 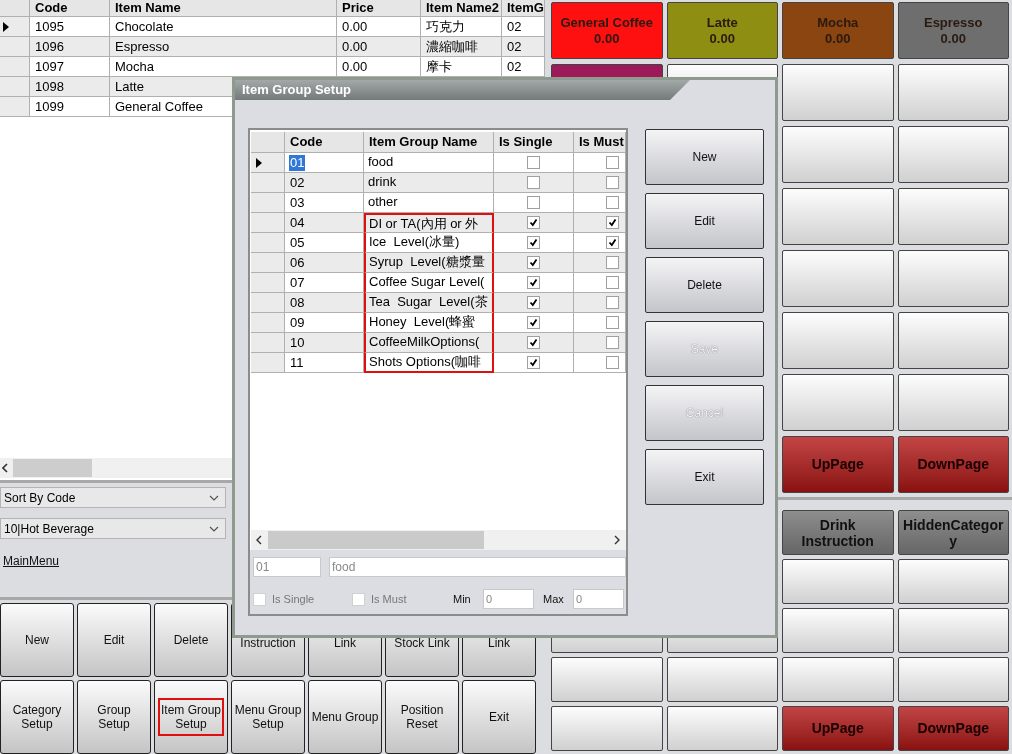 What do you see at coordinates (345, 717) in the screenshot?
I see `toolbar-button: Menu Group` at bounding box center [345, 717].